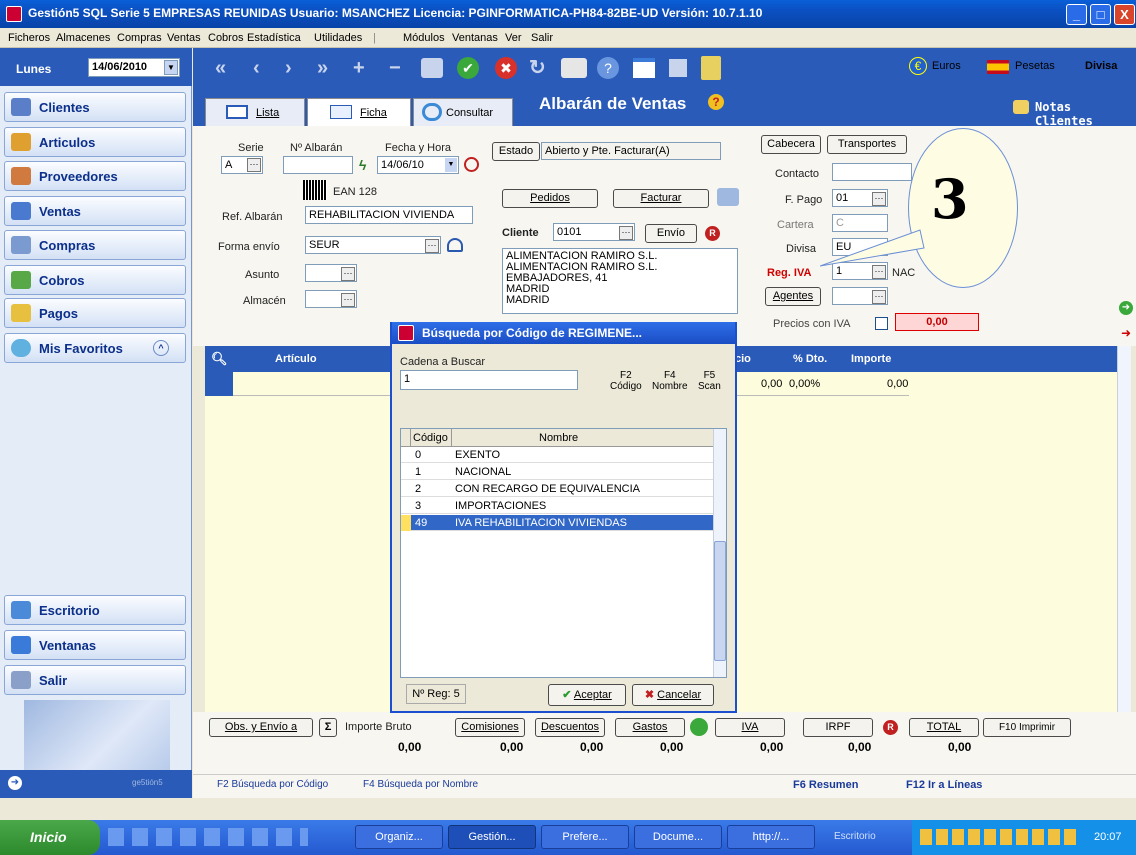  Describe the element at coordinates (95, 176) in the screenshot. I see `sidebar-item-proveedores: Proveedores` at that location.